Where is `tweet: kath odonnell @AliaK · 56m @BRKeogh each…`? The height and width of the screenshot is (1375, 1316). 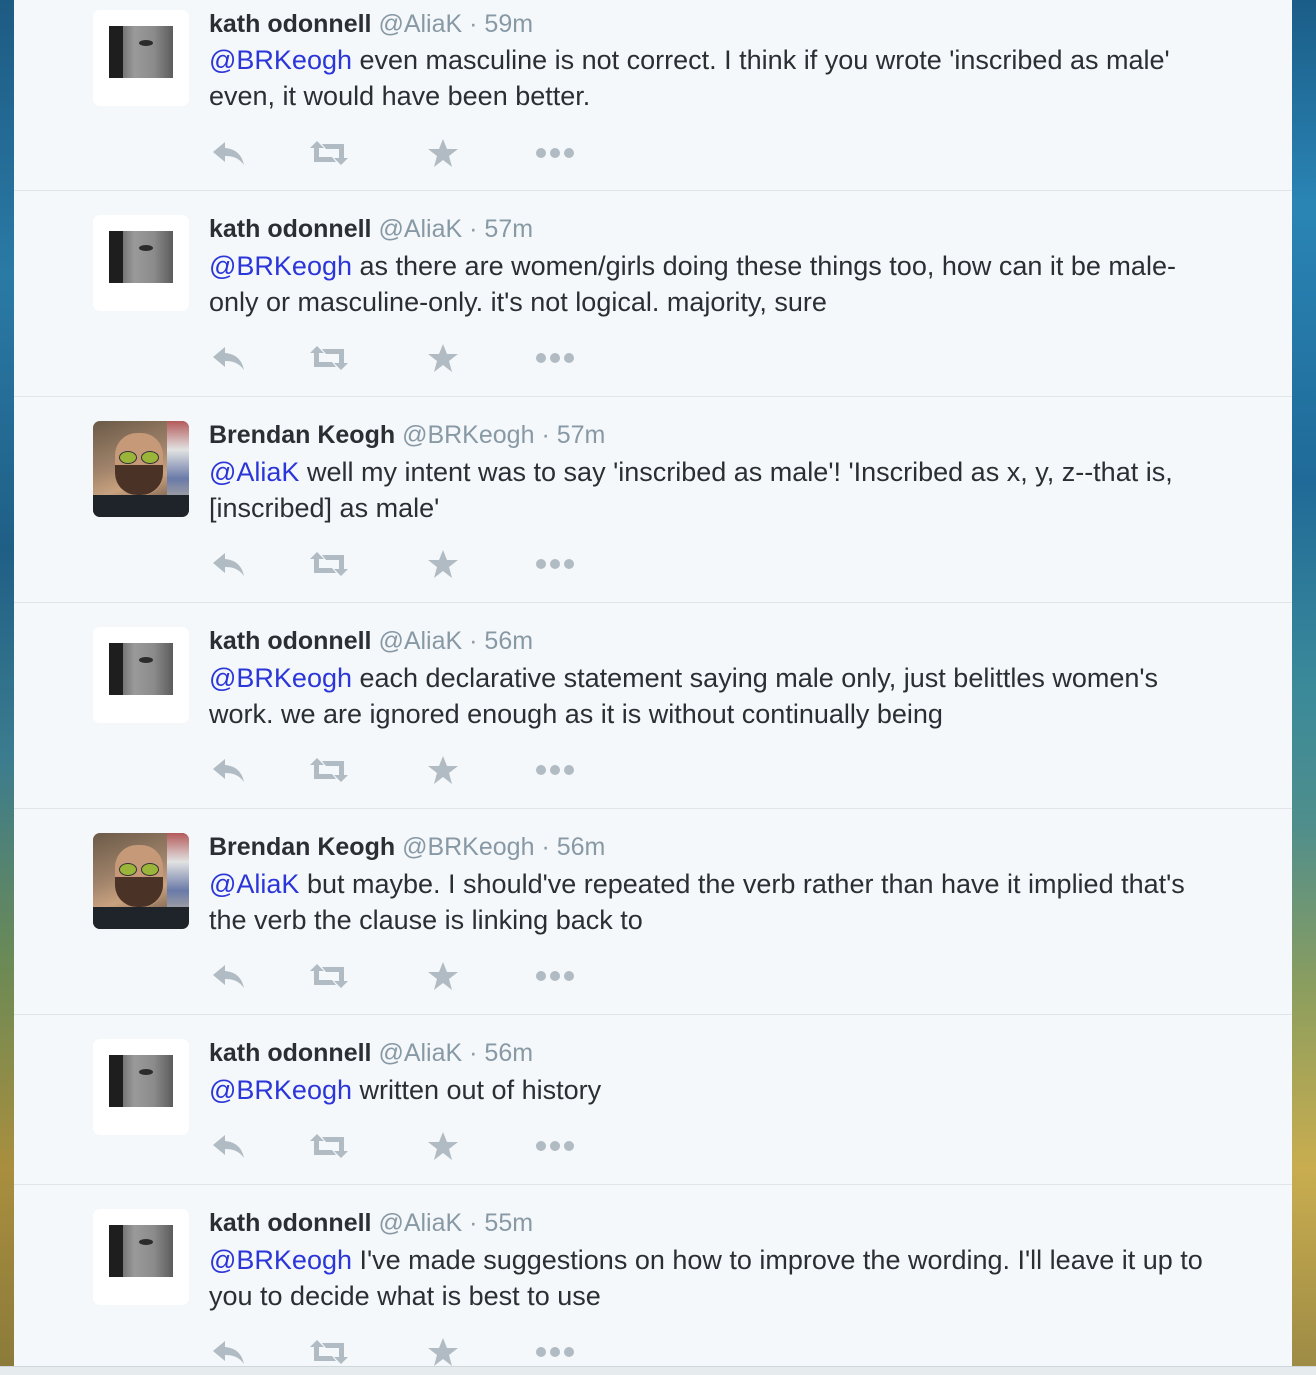
tweet: kath odonnell @AliaK · 56m @BRKeogh each… is located at coordinates (653, 706).